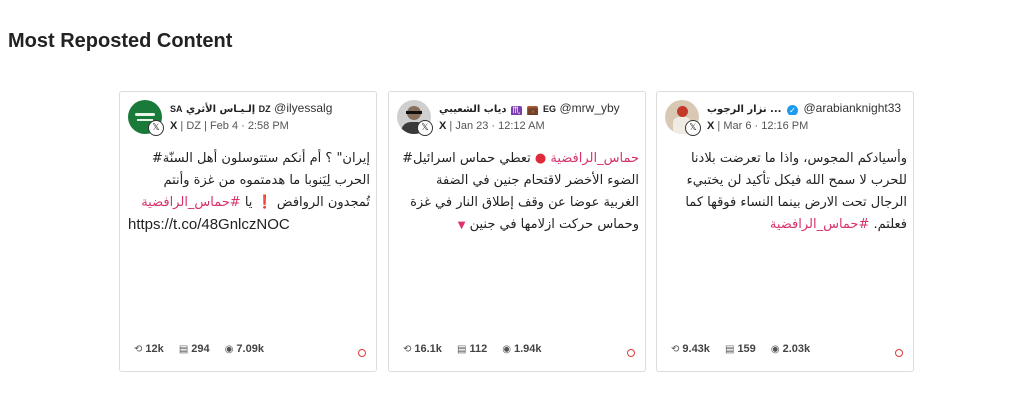 The width and height of the screenshot is (1035, 408). I want to click on text-line: الغربية عوضا عن وقف إطلاق النار في غزة, so click(524, 202).